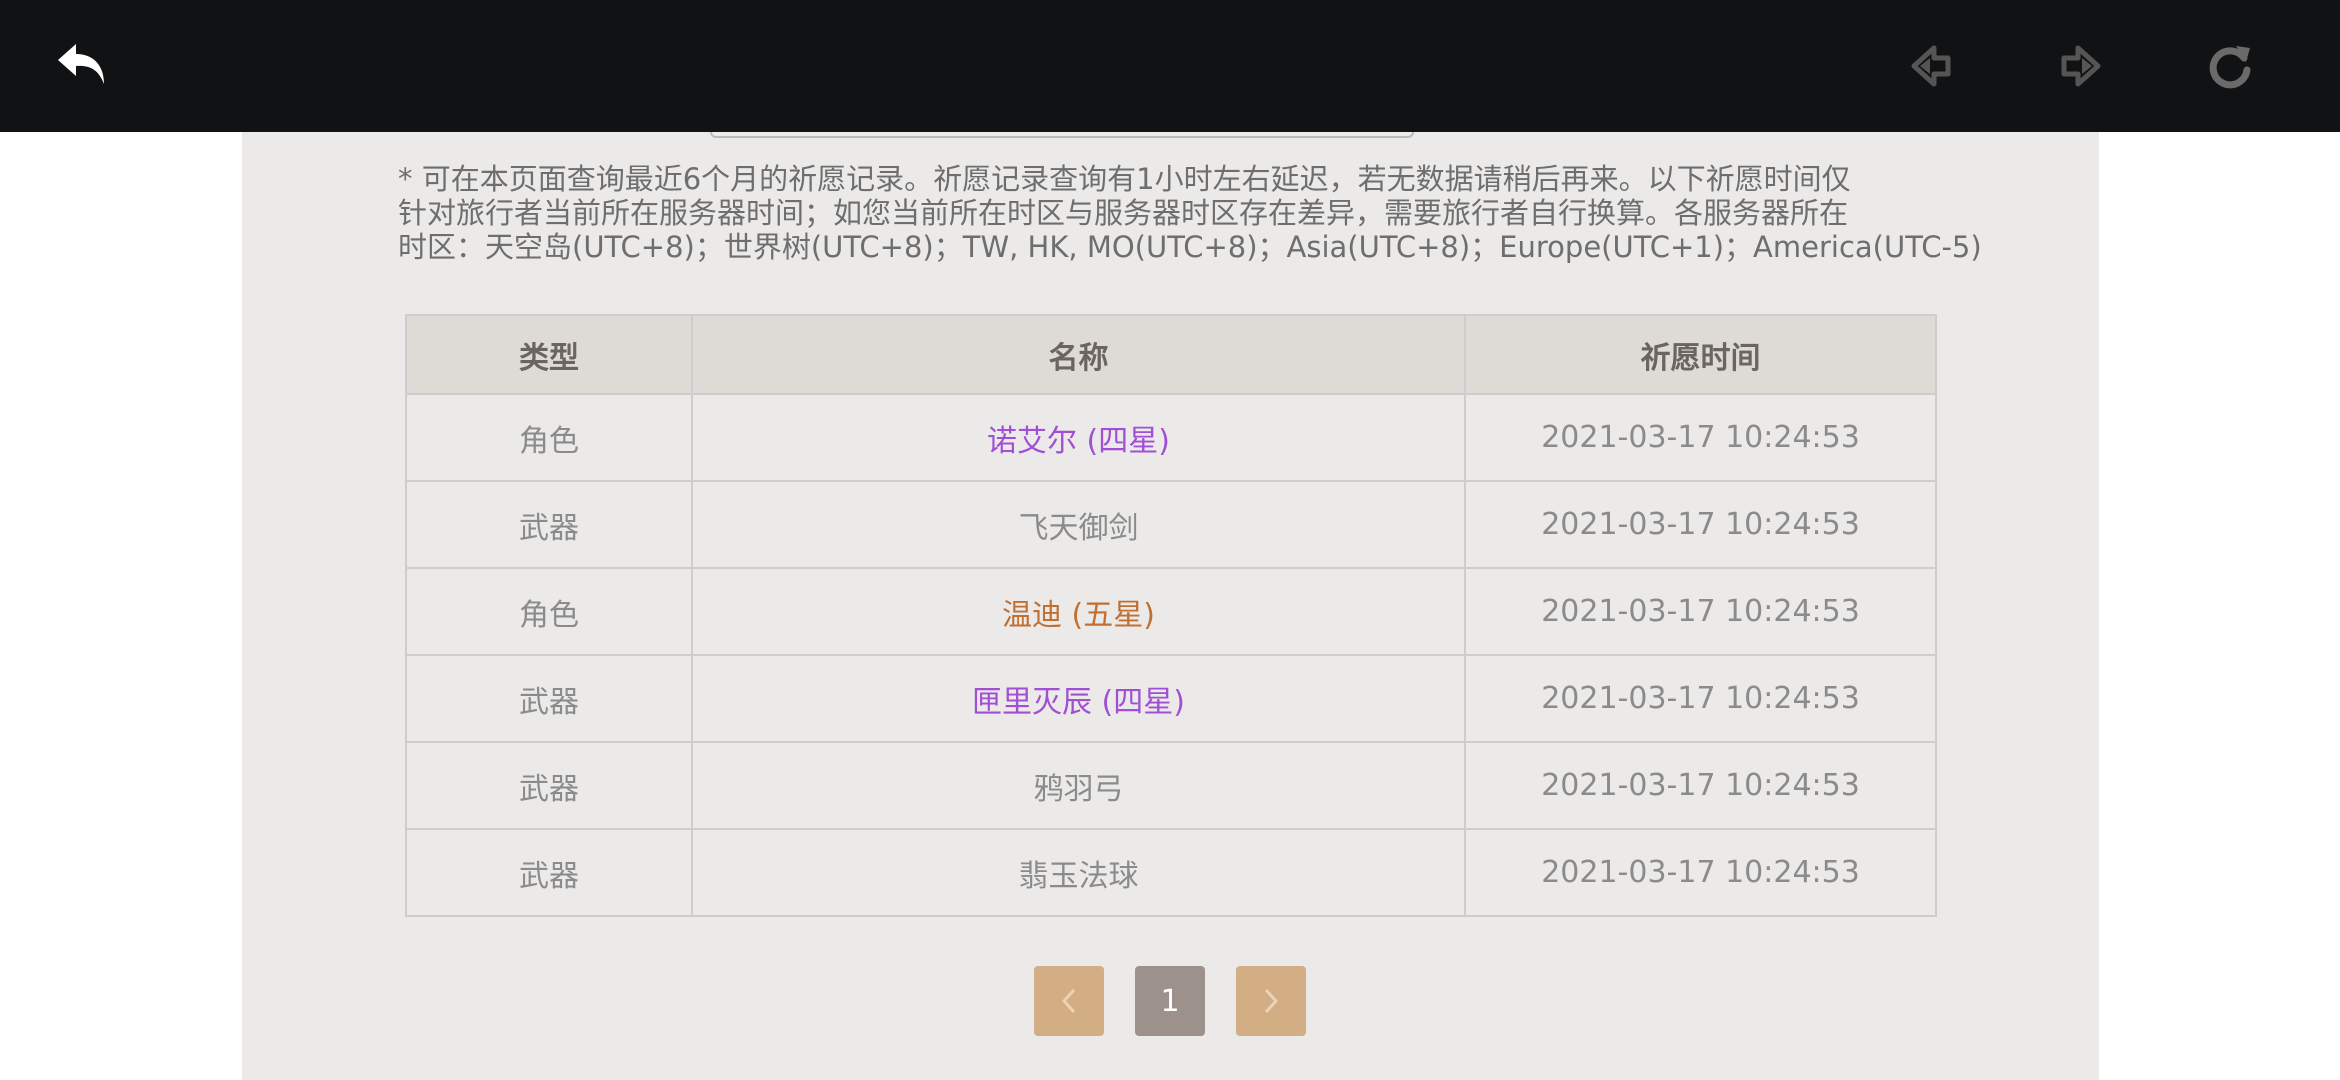 Image resolution: width=2340 pixels, height=1080 pixels. What do you see at coordinates (1078, 698) in the screenshot?
I see `cell-name: 匣里灭辰 (四星)` at bounding box center [1078, 698].